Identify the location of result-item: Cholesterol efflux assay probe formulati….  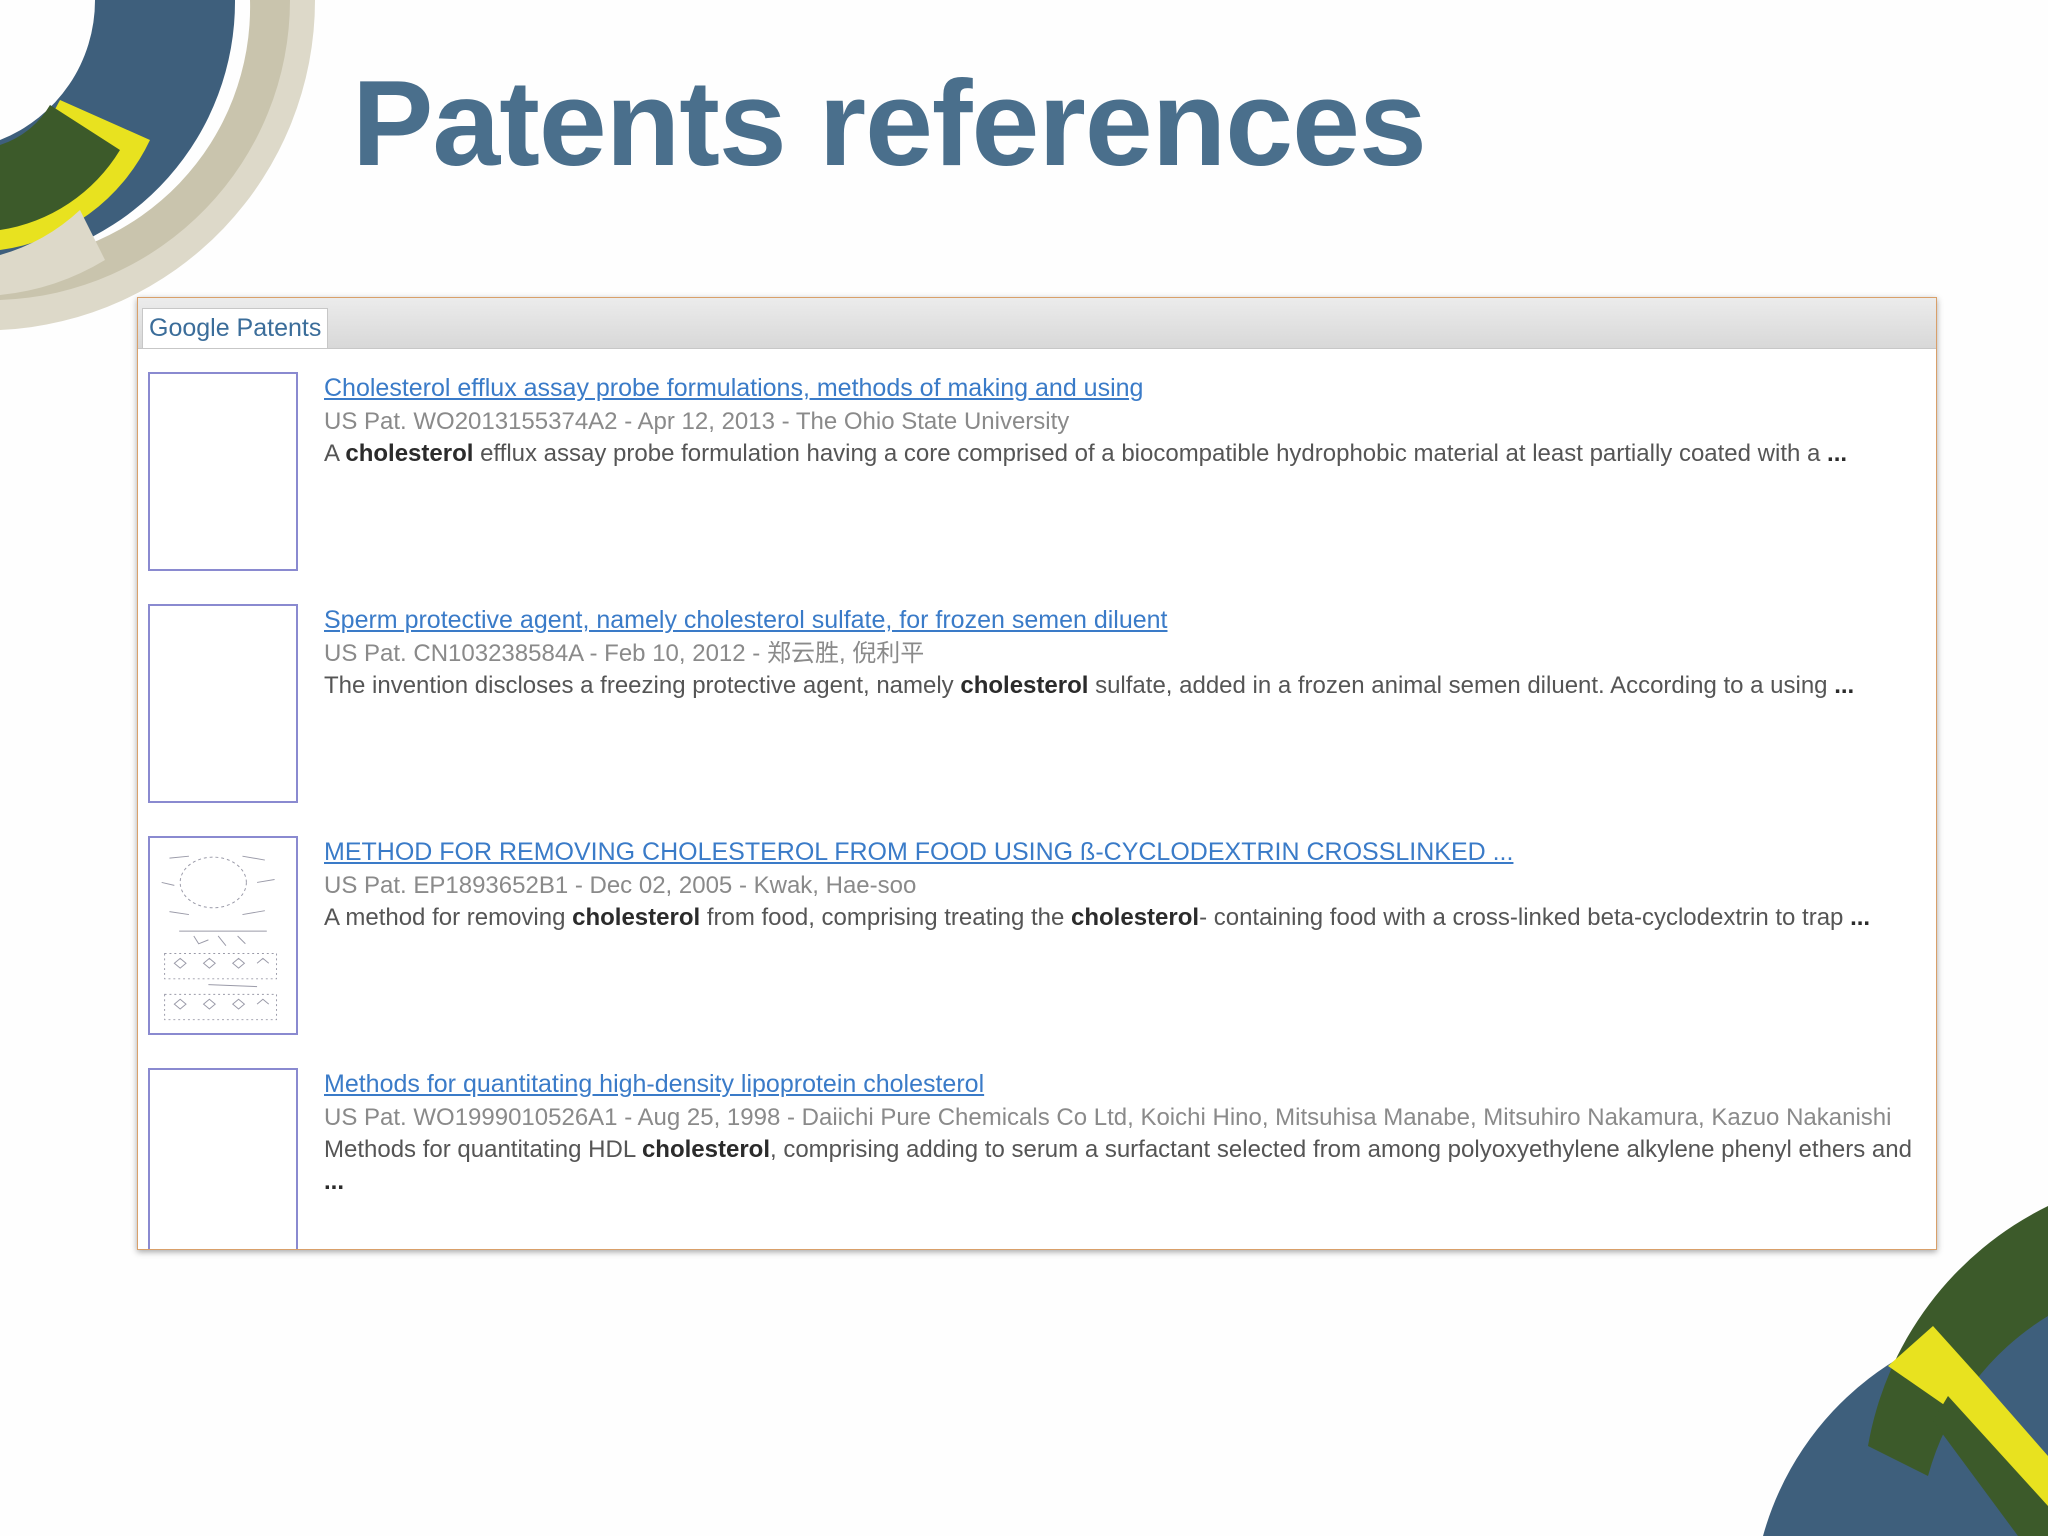
(1037, 477).